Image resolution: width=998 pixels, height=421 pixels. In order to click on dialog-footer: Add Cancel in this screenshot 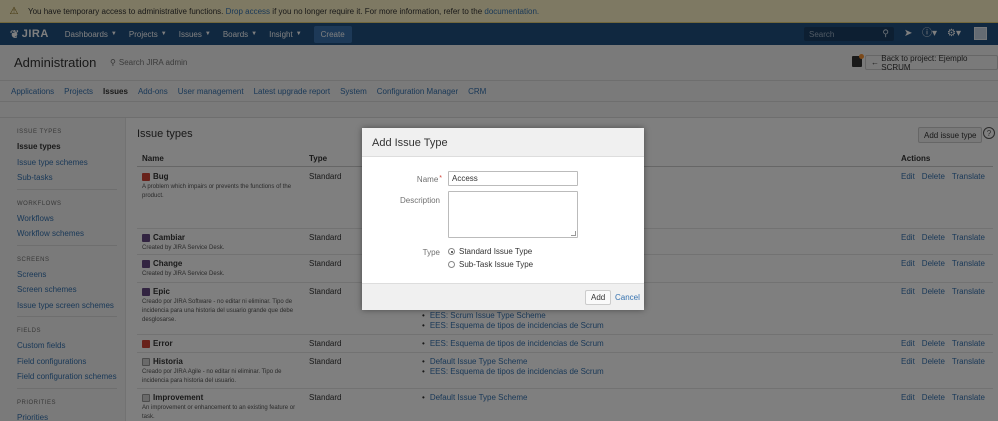, I will do `click(503, 296)`.